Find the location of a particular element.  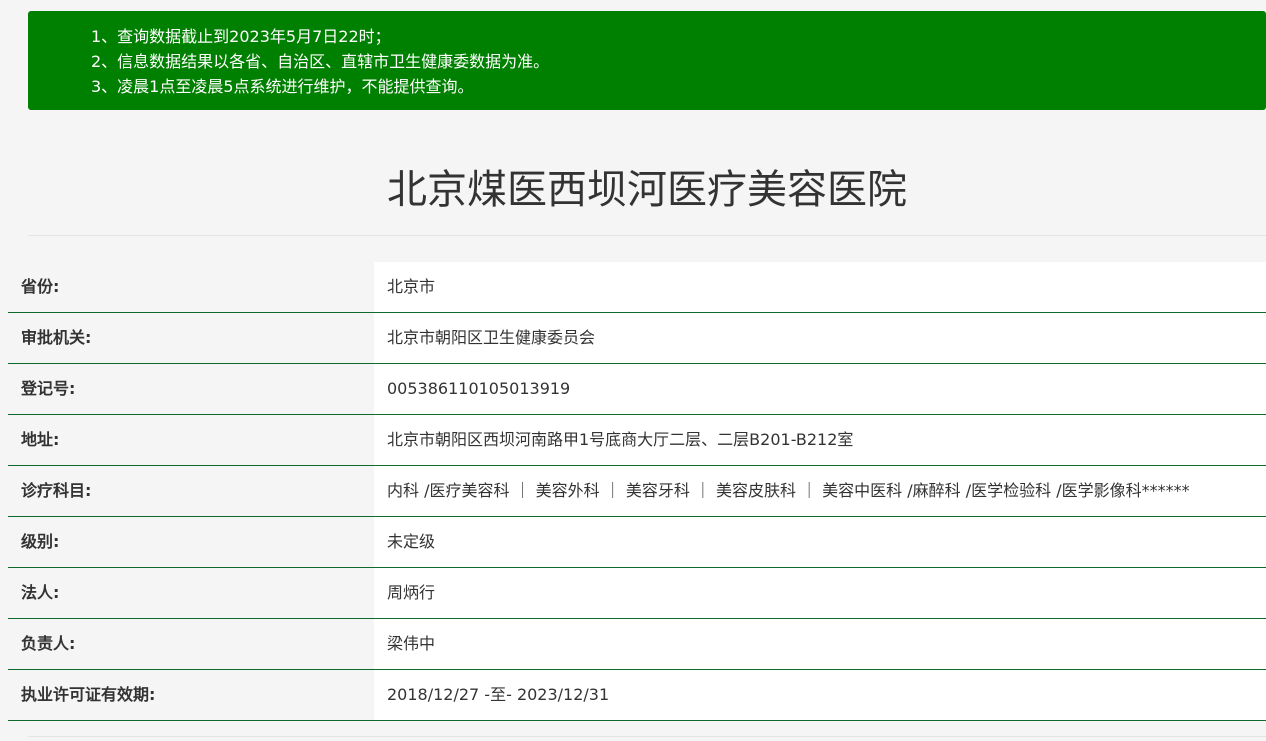

row-province: 省份: 北京市 is located at coordinates (637, 287).